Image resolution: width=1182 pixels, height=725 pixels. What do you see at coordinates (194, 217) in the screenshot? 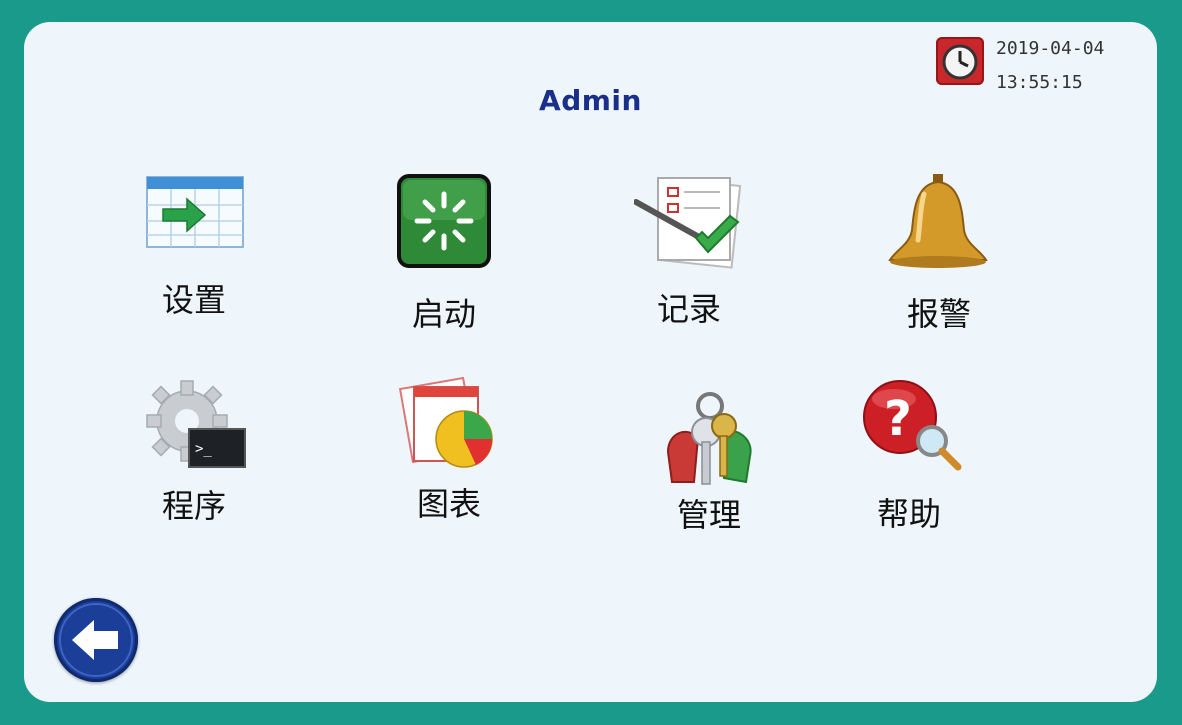
I see `calendar-arrow-icon` at bounding box center [194, 217].